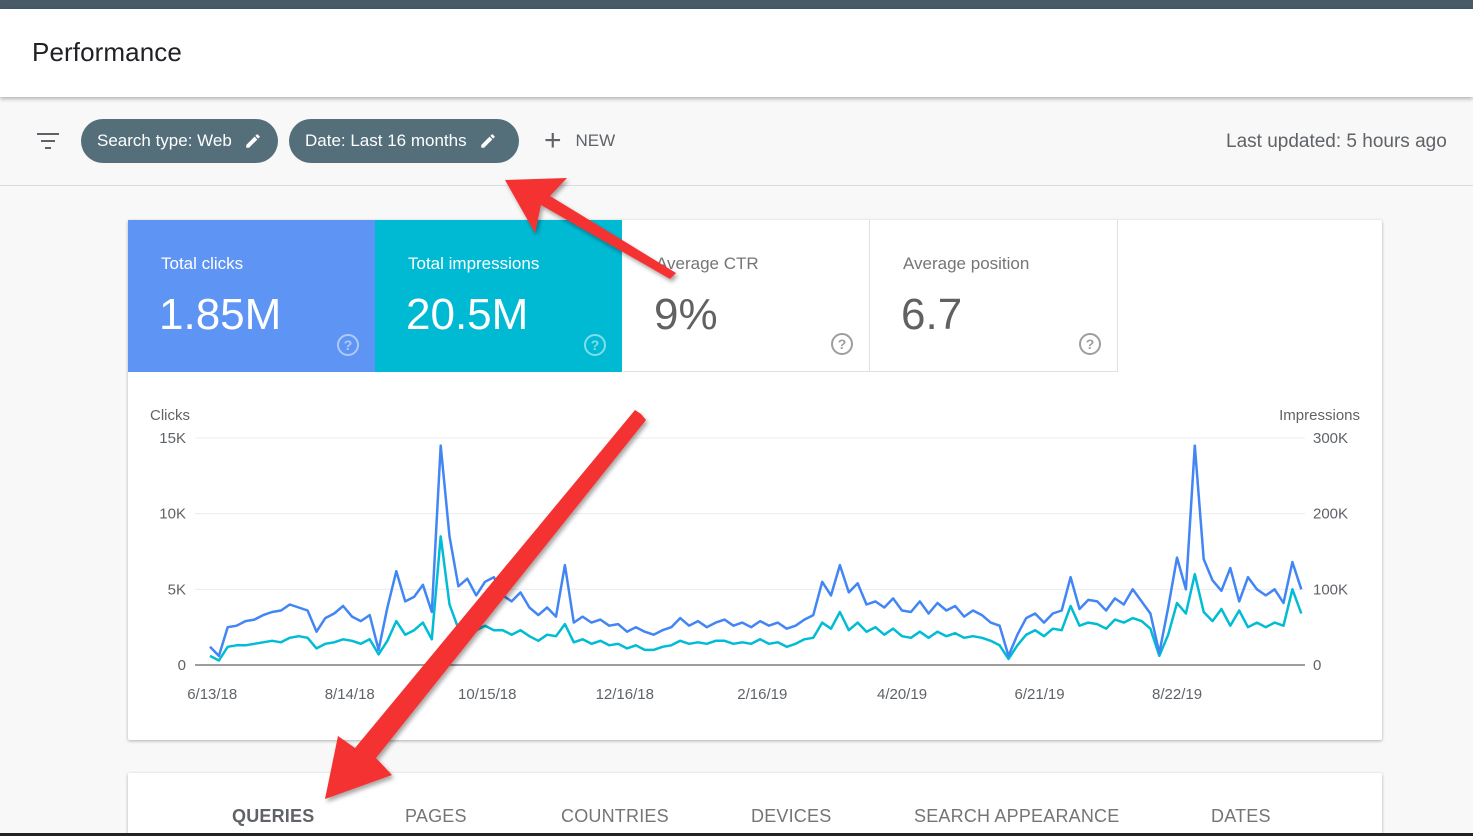 The height and width of the screenshot is (836, 1473). Describe the element at coordinates (172, 438) in the screenshot. I see `y-tick-label: 15K` at that location.